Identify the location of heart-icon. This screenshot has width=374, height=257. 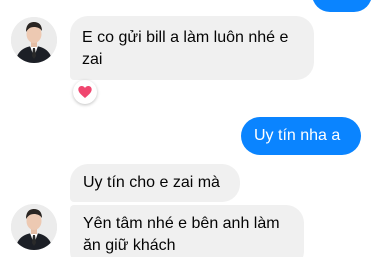
(85, 92).